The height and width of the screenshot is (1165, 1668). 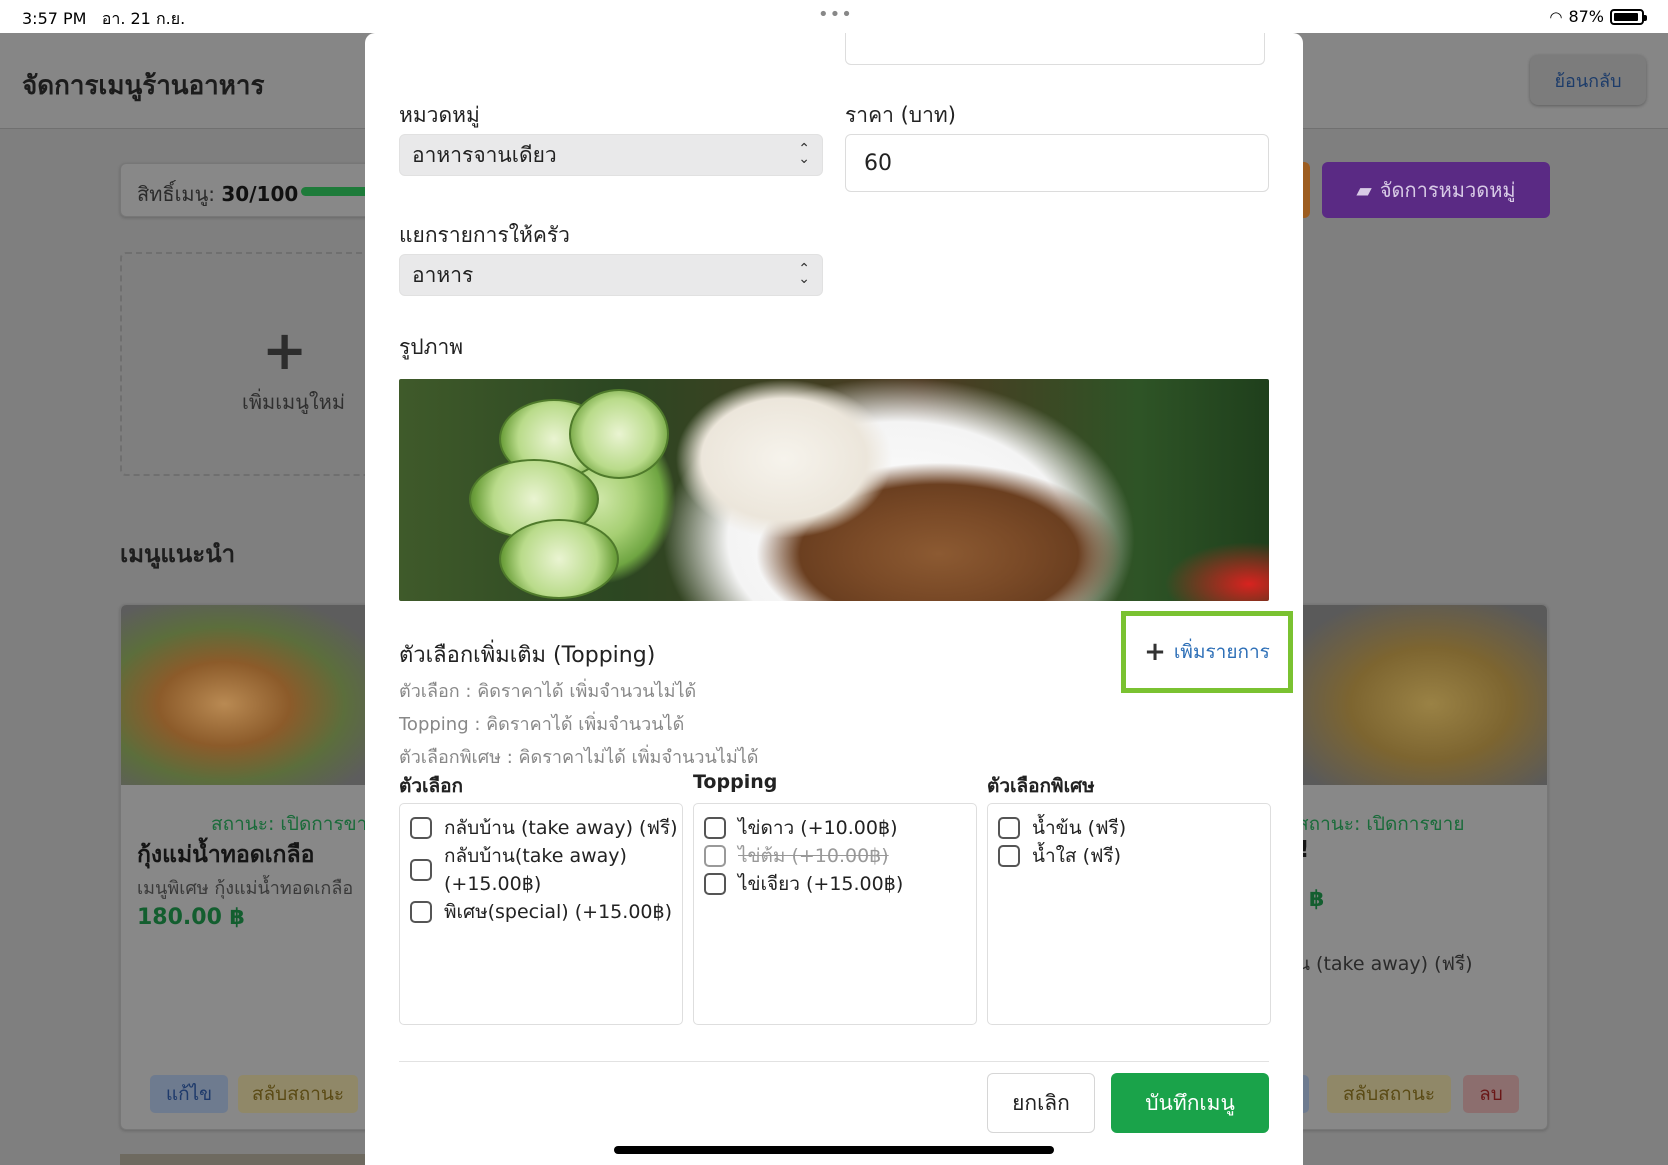 I want to click on manage-categories-button: ▰ จัดการหมวดหมู่, so click(x=1436, y=190).